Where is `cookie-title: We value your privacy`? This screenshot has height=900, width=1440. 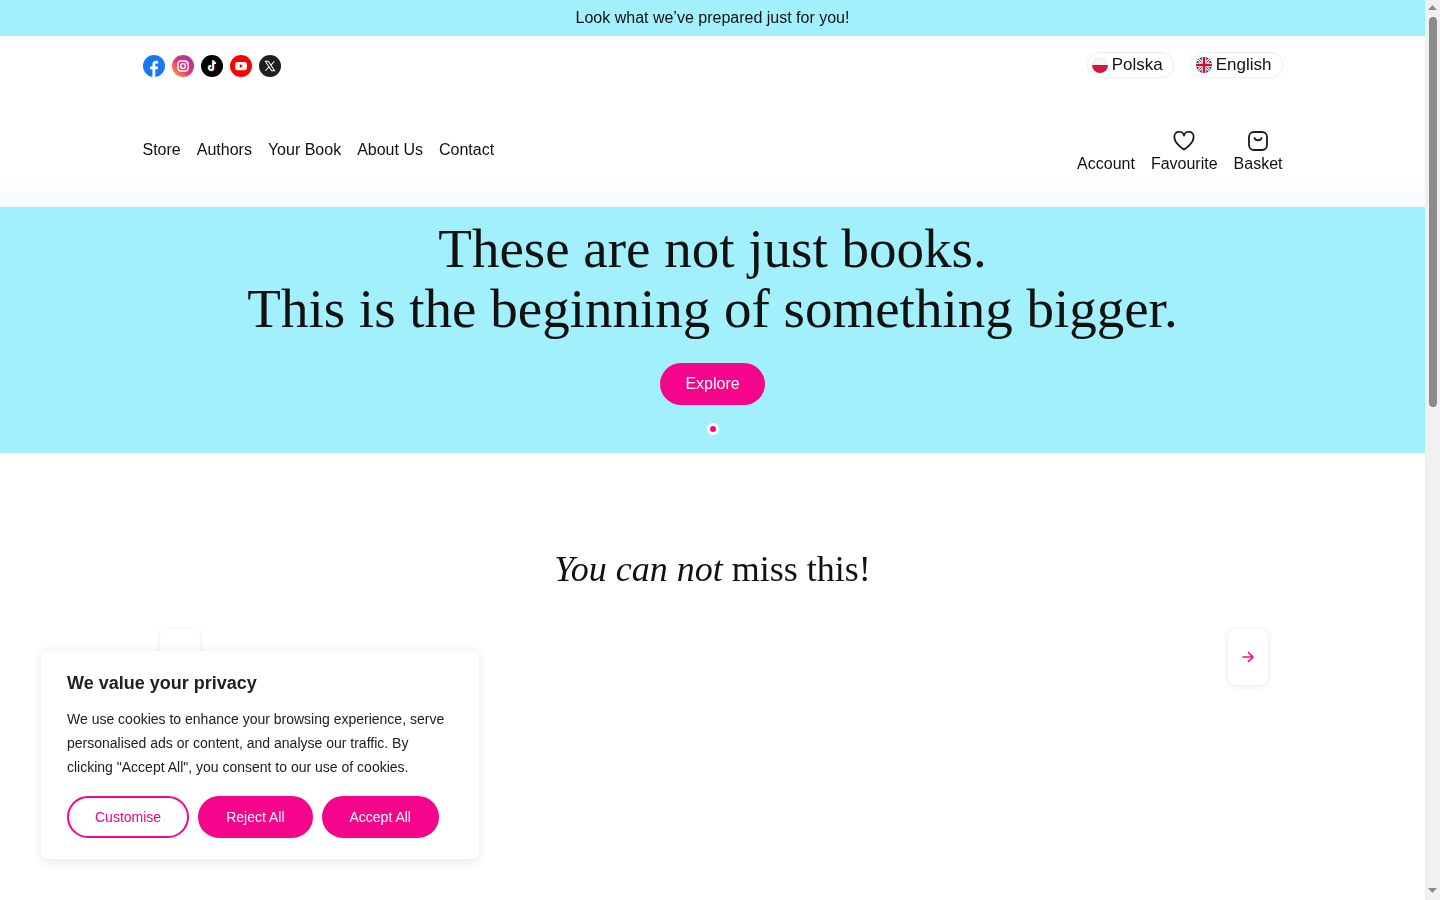 cookie-title: We value your privacy is located at coordinates (162, 683).